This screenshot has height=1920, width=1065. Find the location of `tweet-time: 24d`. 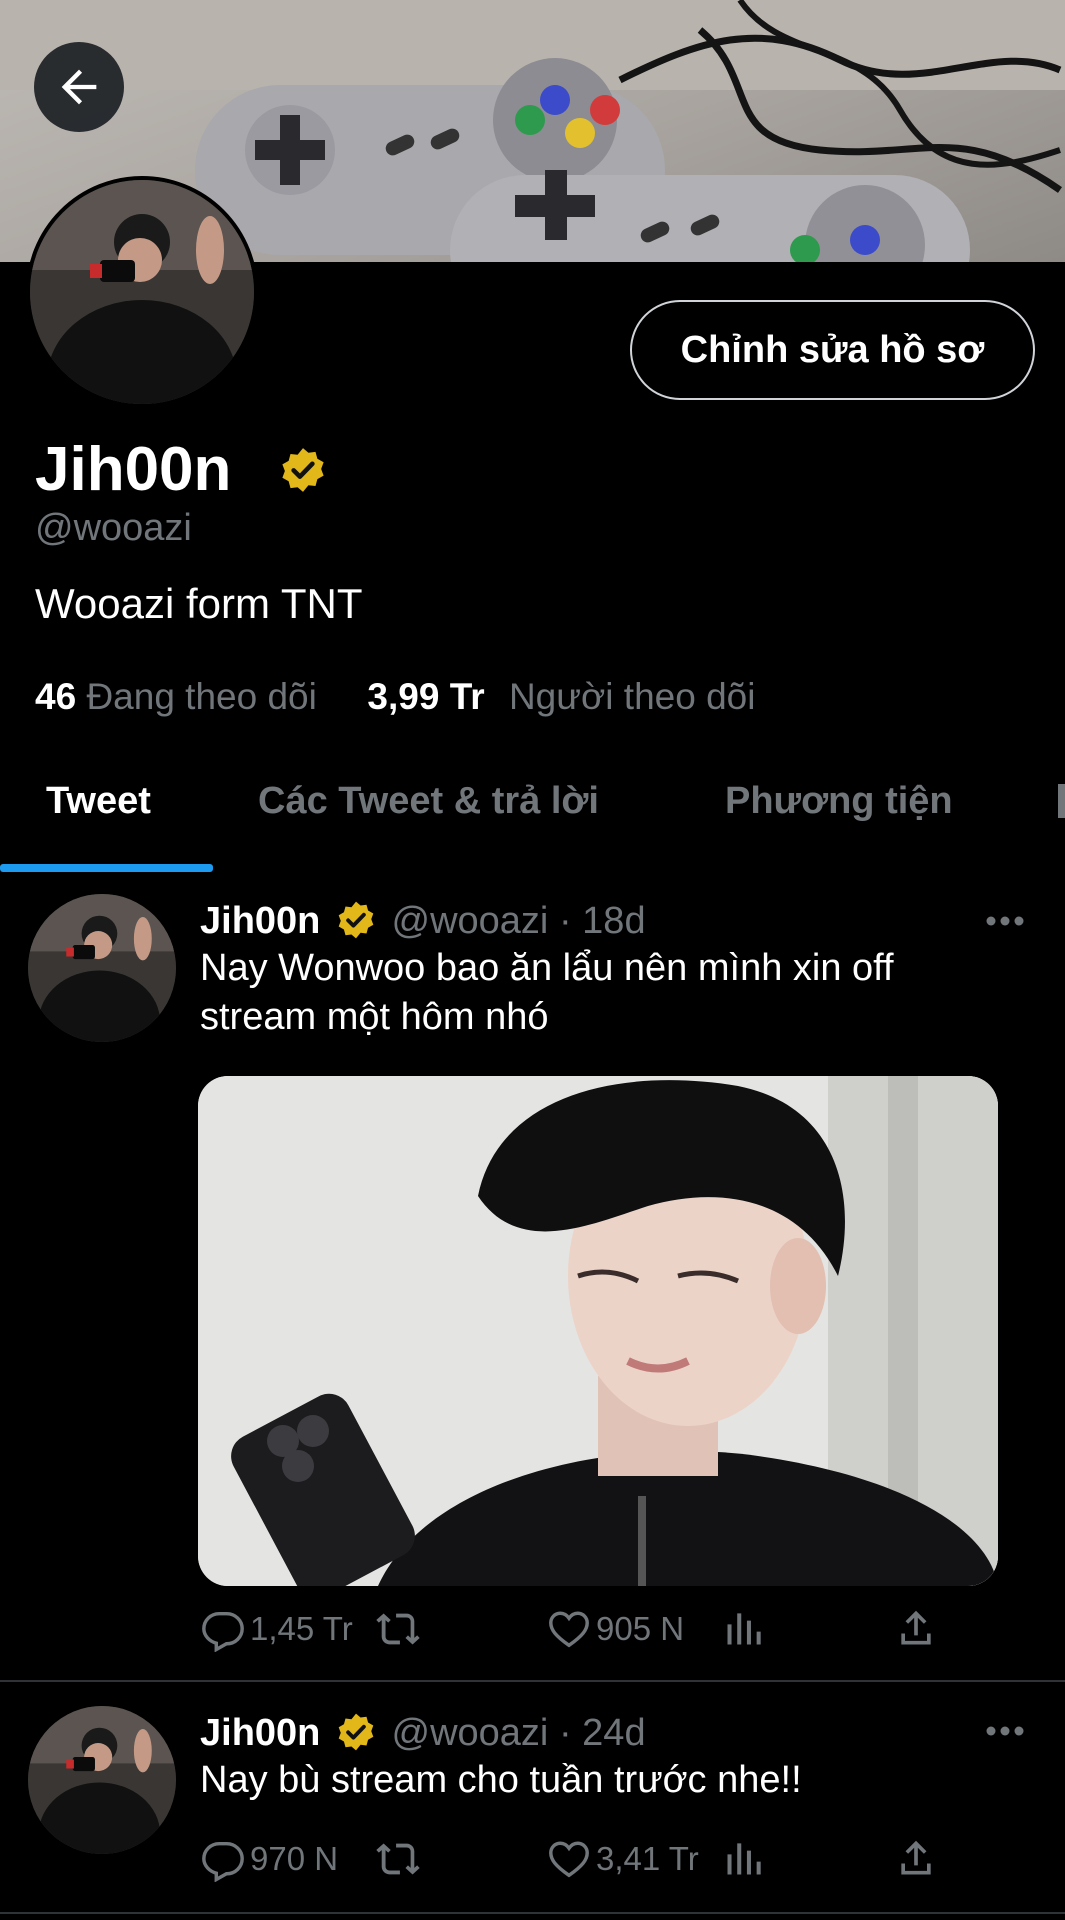

tweet-time: 24d is located at coordinates (614, 1733).